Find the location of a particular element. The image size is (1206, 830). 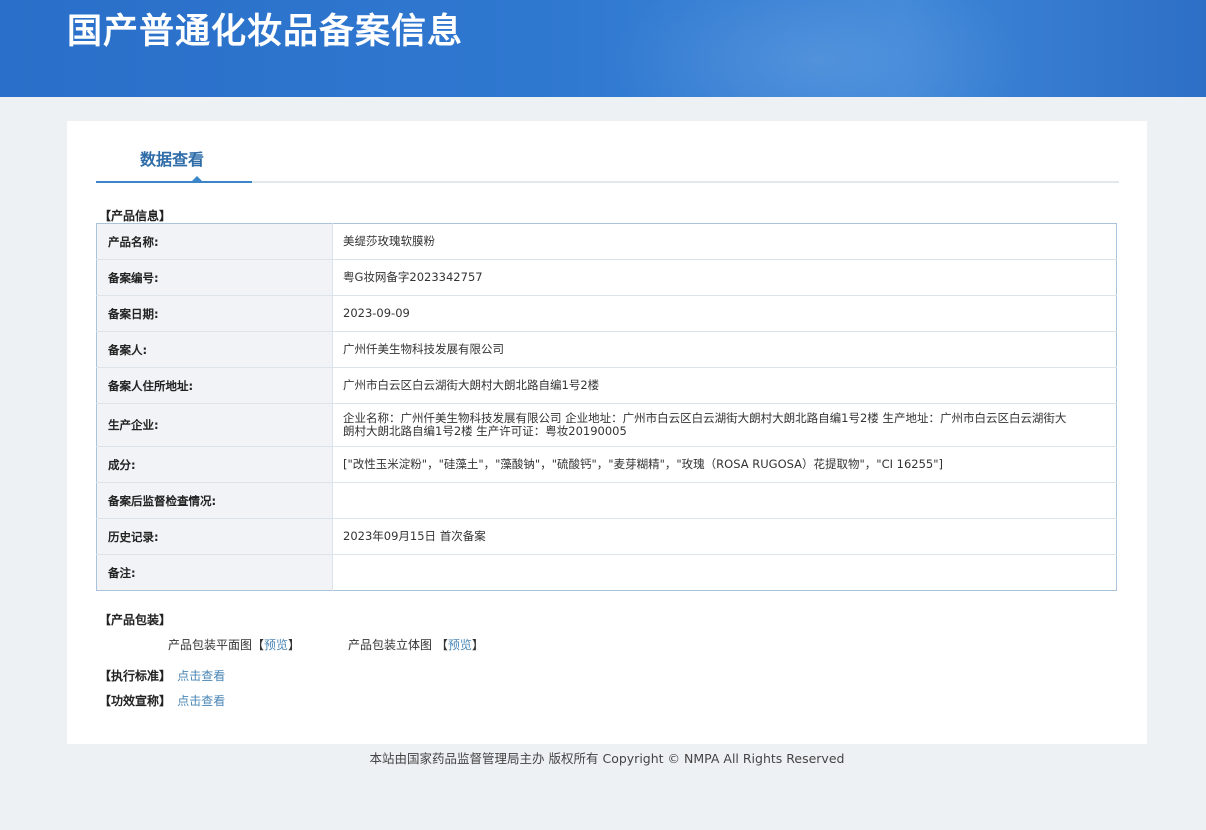

row-value: 2023-09-09 is located at coordinates (724, 313).